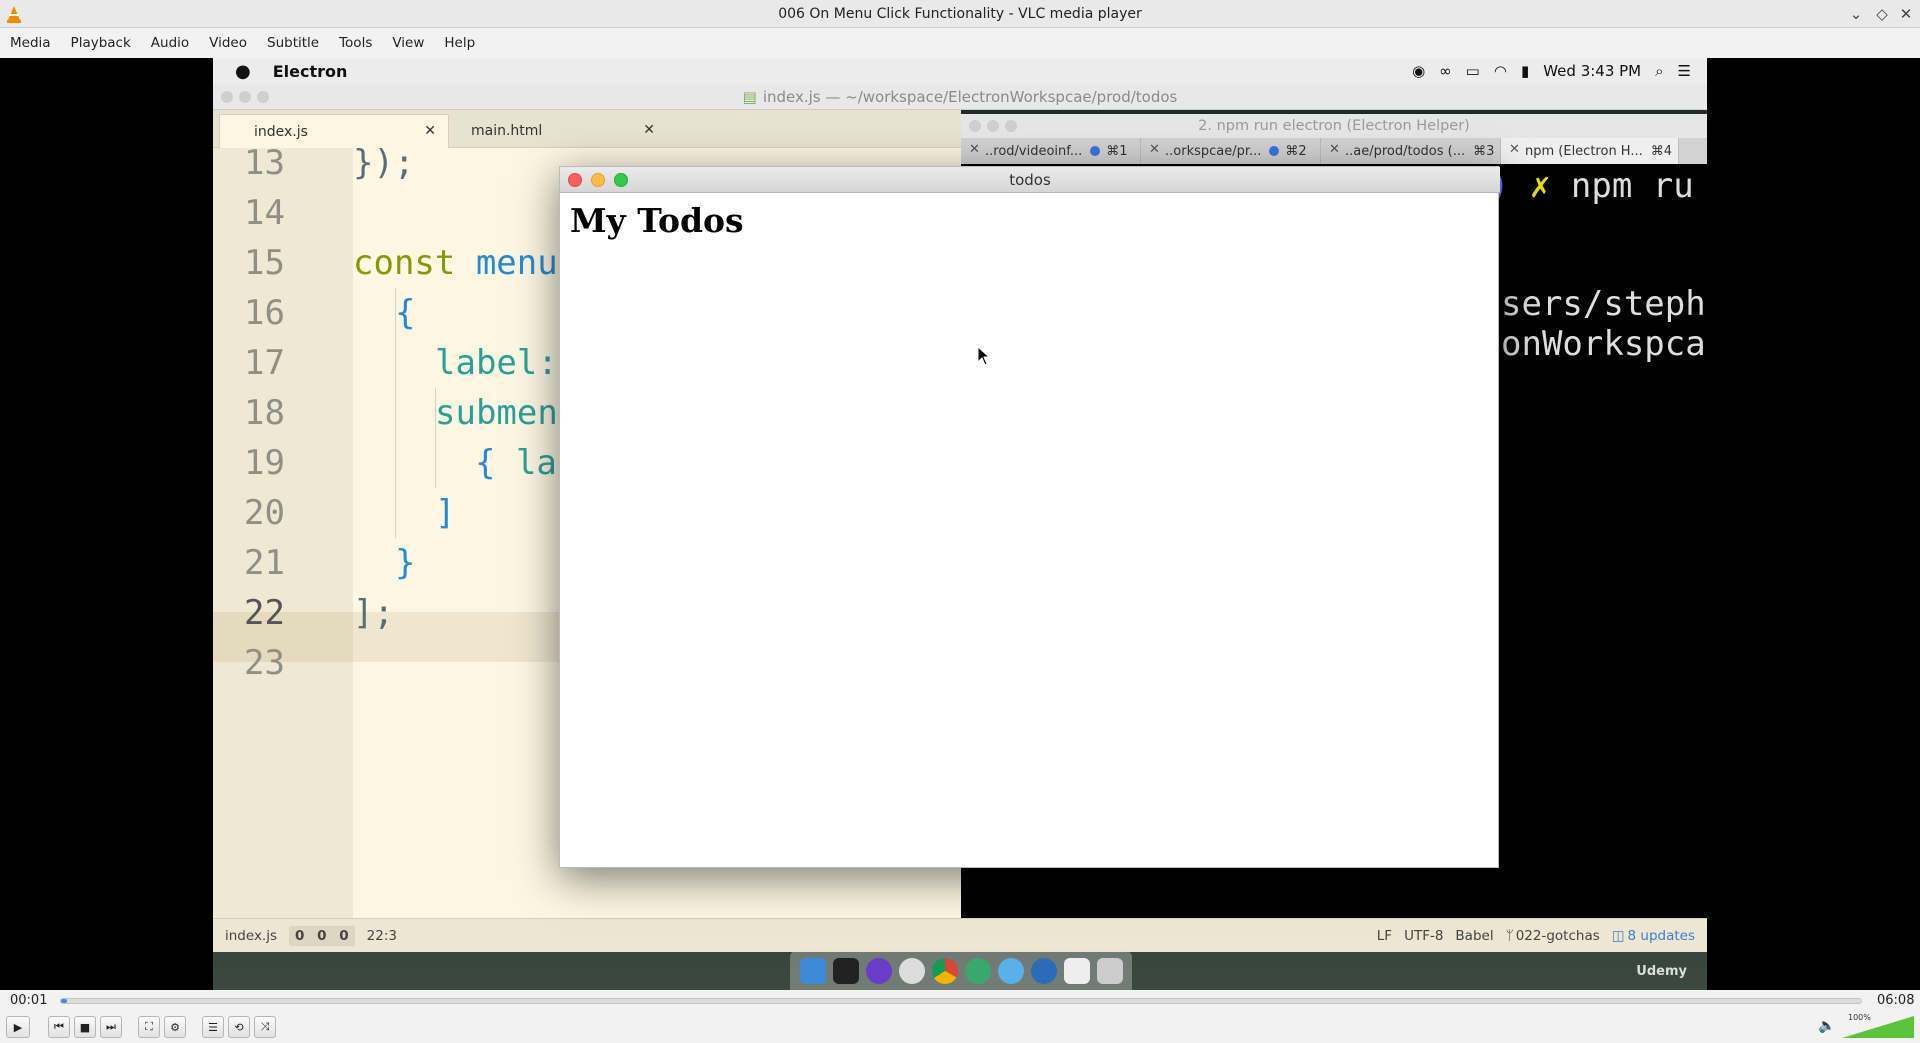  Describe the element at coordinates (496, 413) in the screenshot. I see `code-line-18: submen` at that location.